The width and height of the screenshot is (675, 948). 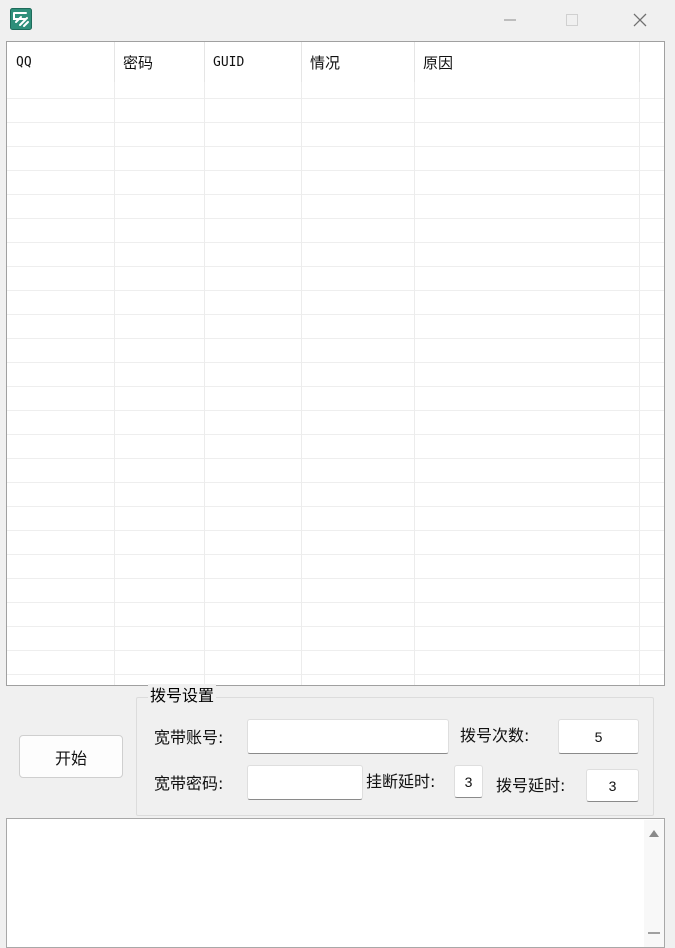 I want to click on maximize-button, so click(x=572, y=20).